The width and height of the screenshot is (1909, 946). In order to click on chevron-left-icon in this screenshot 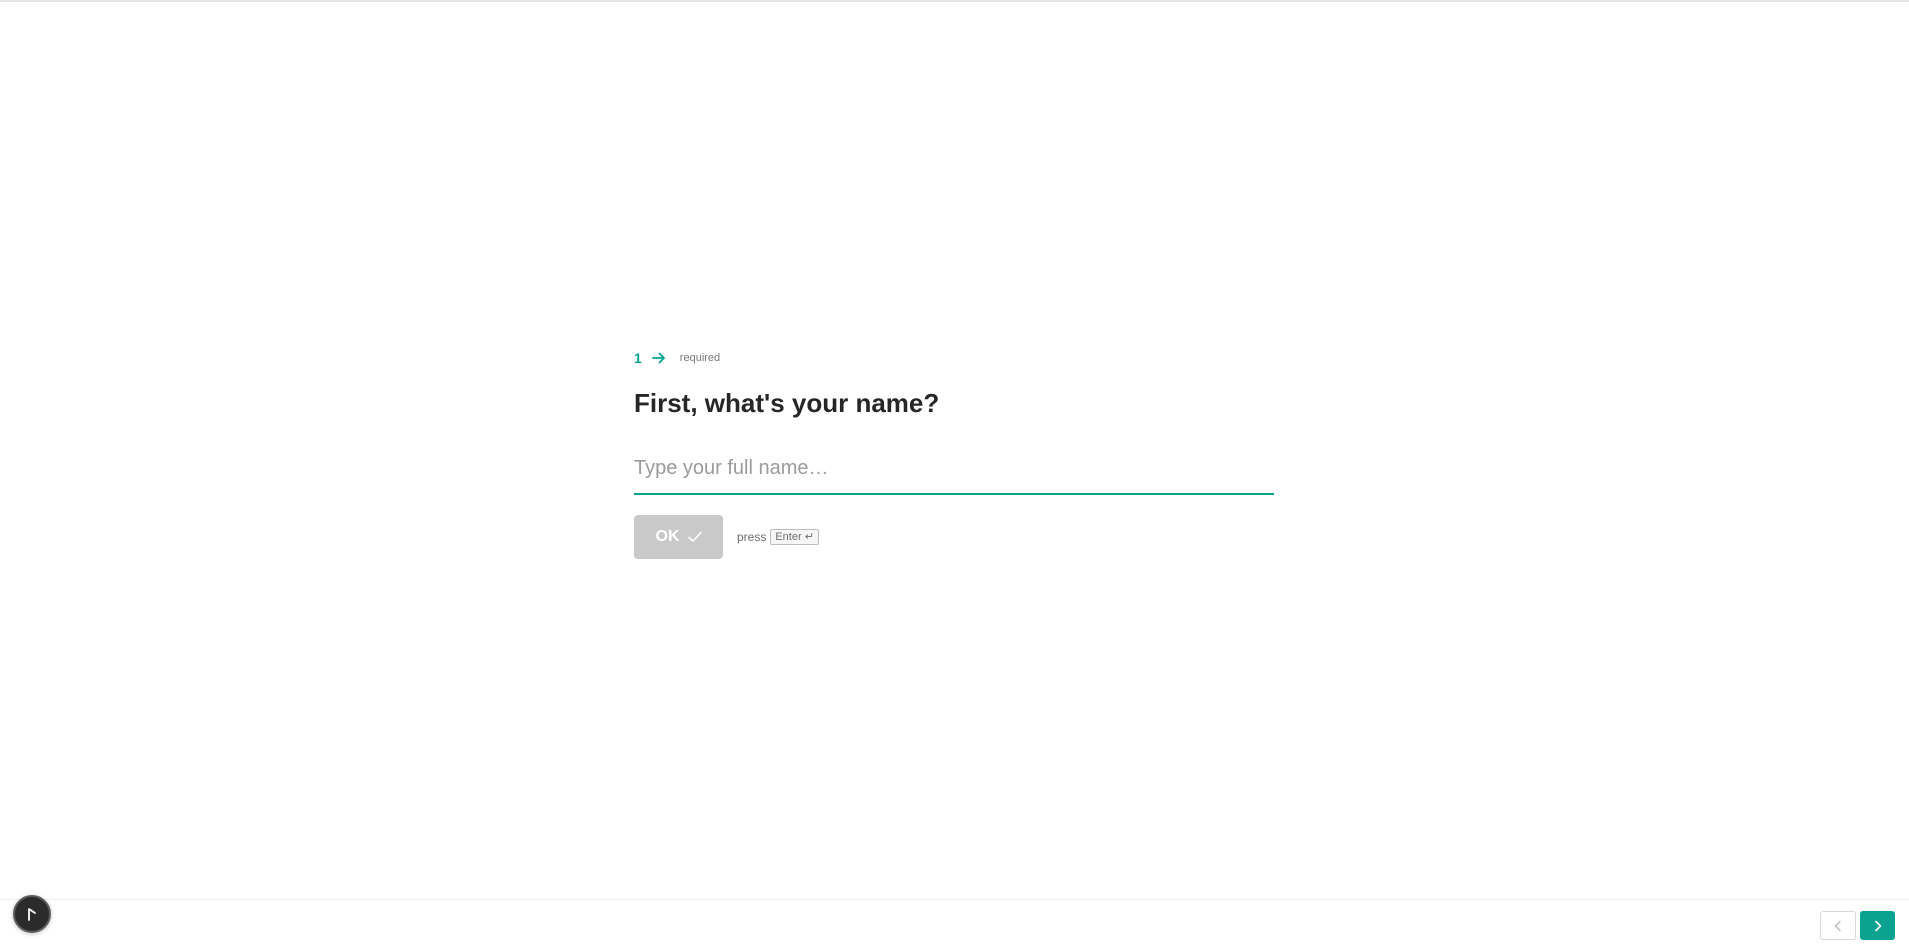, I will do `click(1837, 925)`.